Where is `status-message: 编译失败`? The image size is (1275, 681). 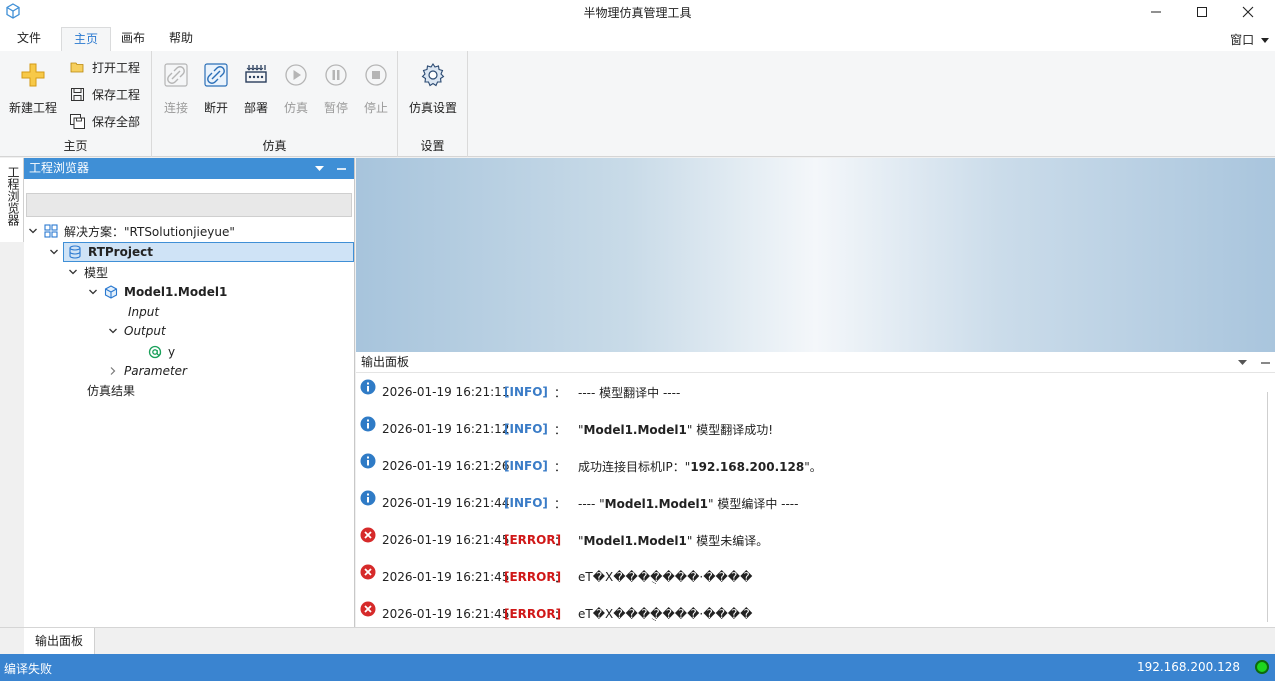
status-message: 编译失败 is located at coordinates (28, 669).